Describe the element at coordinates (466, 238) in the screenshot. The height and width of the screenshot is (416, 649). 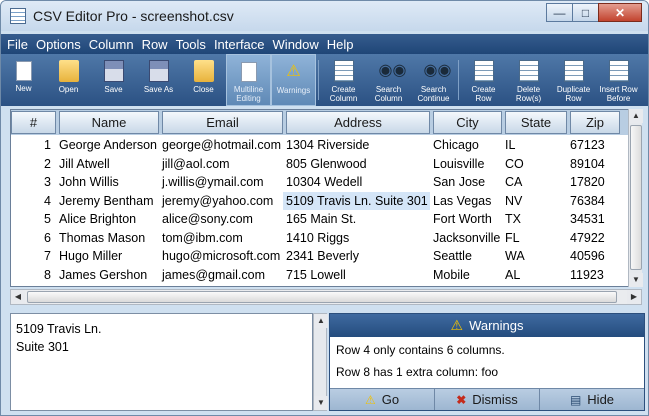
I see `grid-cell: Jacksonville` at that location.